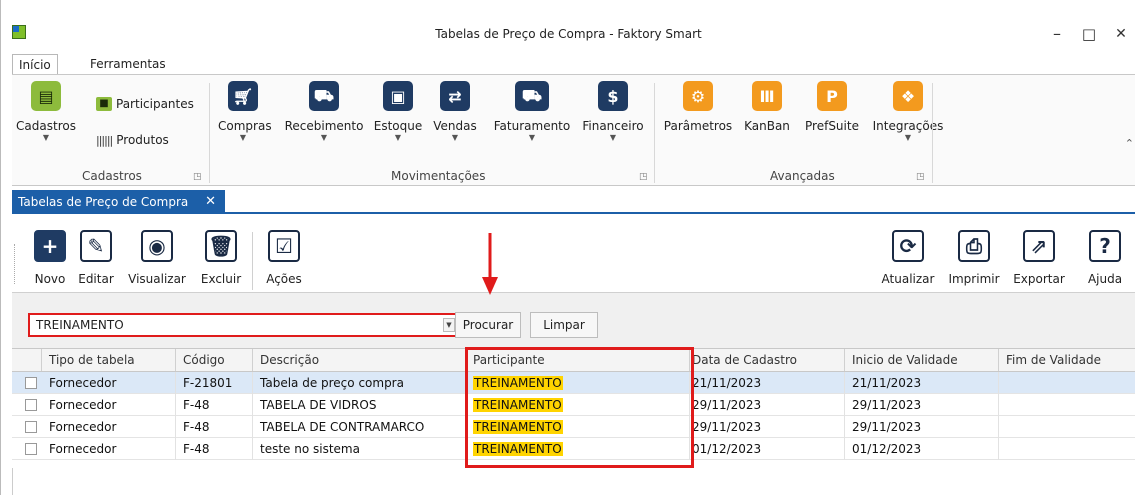  Describe the element at coordinates (767, 107) in the screenshot. I see `kanban-button: Ⅲ KanBan` at that location.